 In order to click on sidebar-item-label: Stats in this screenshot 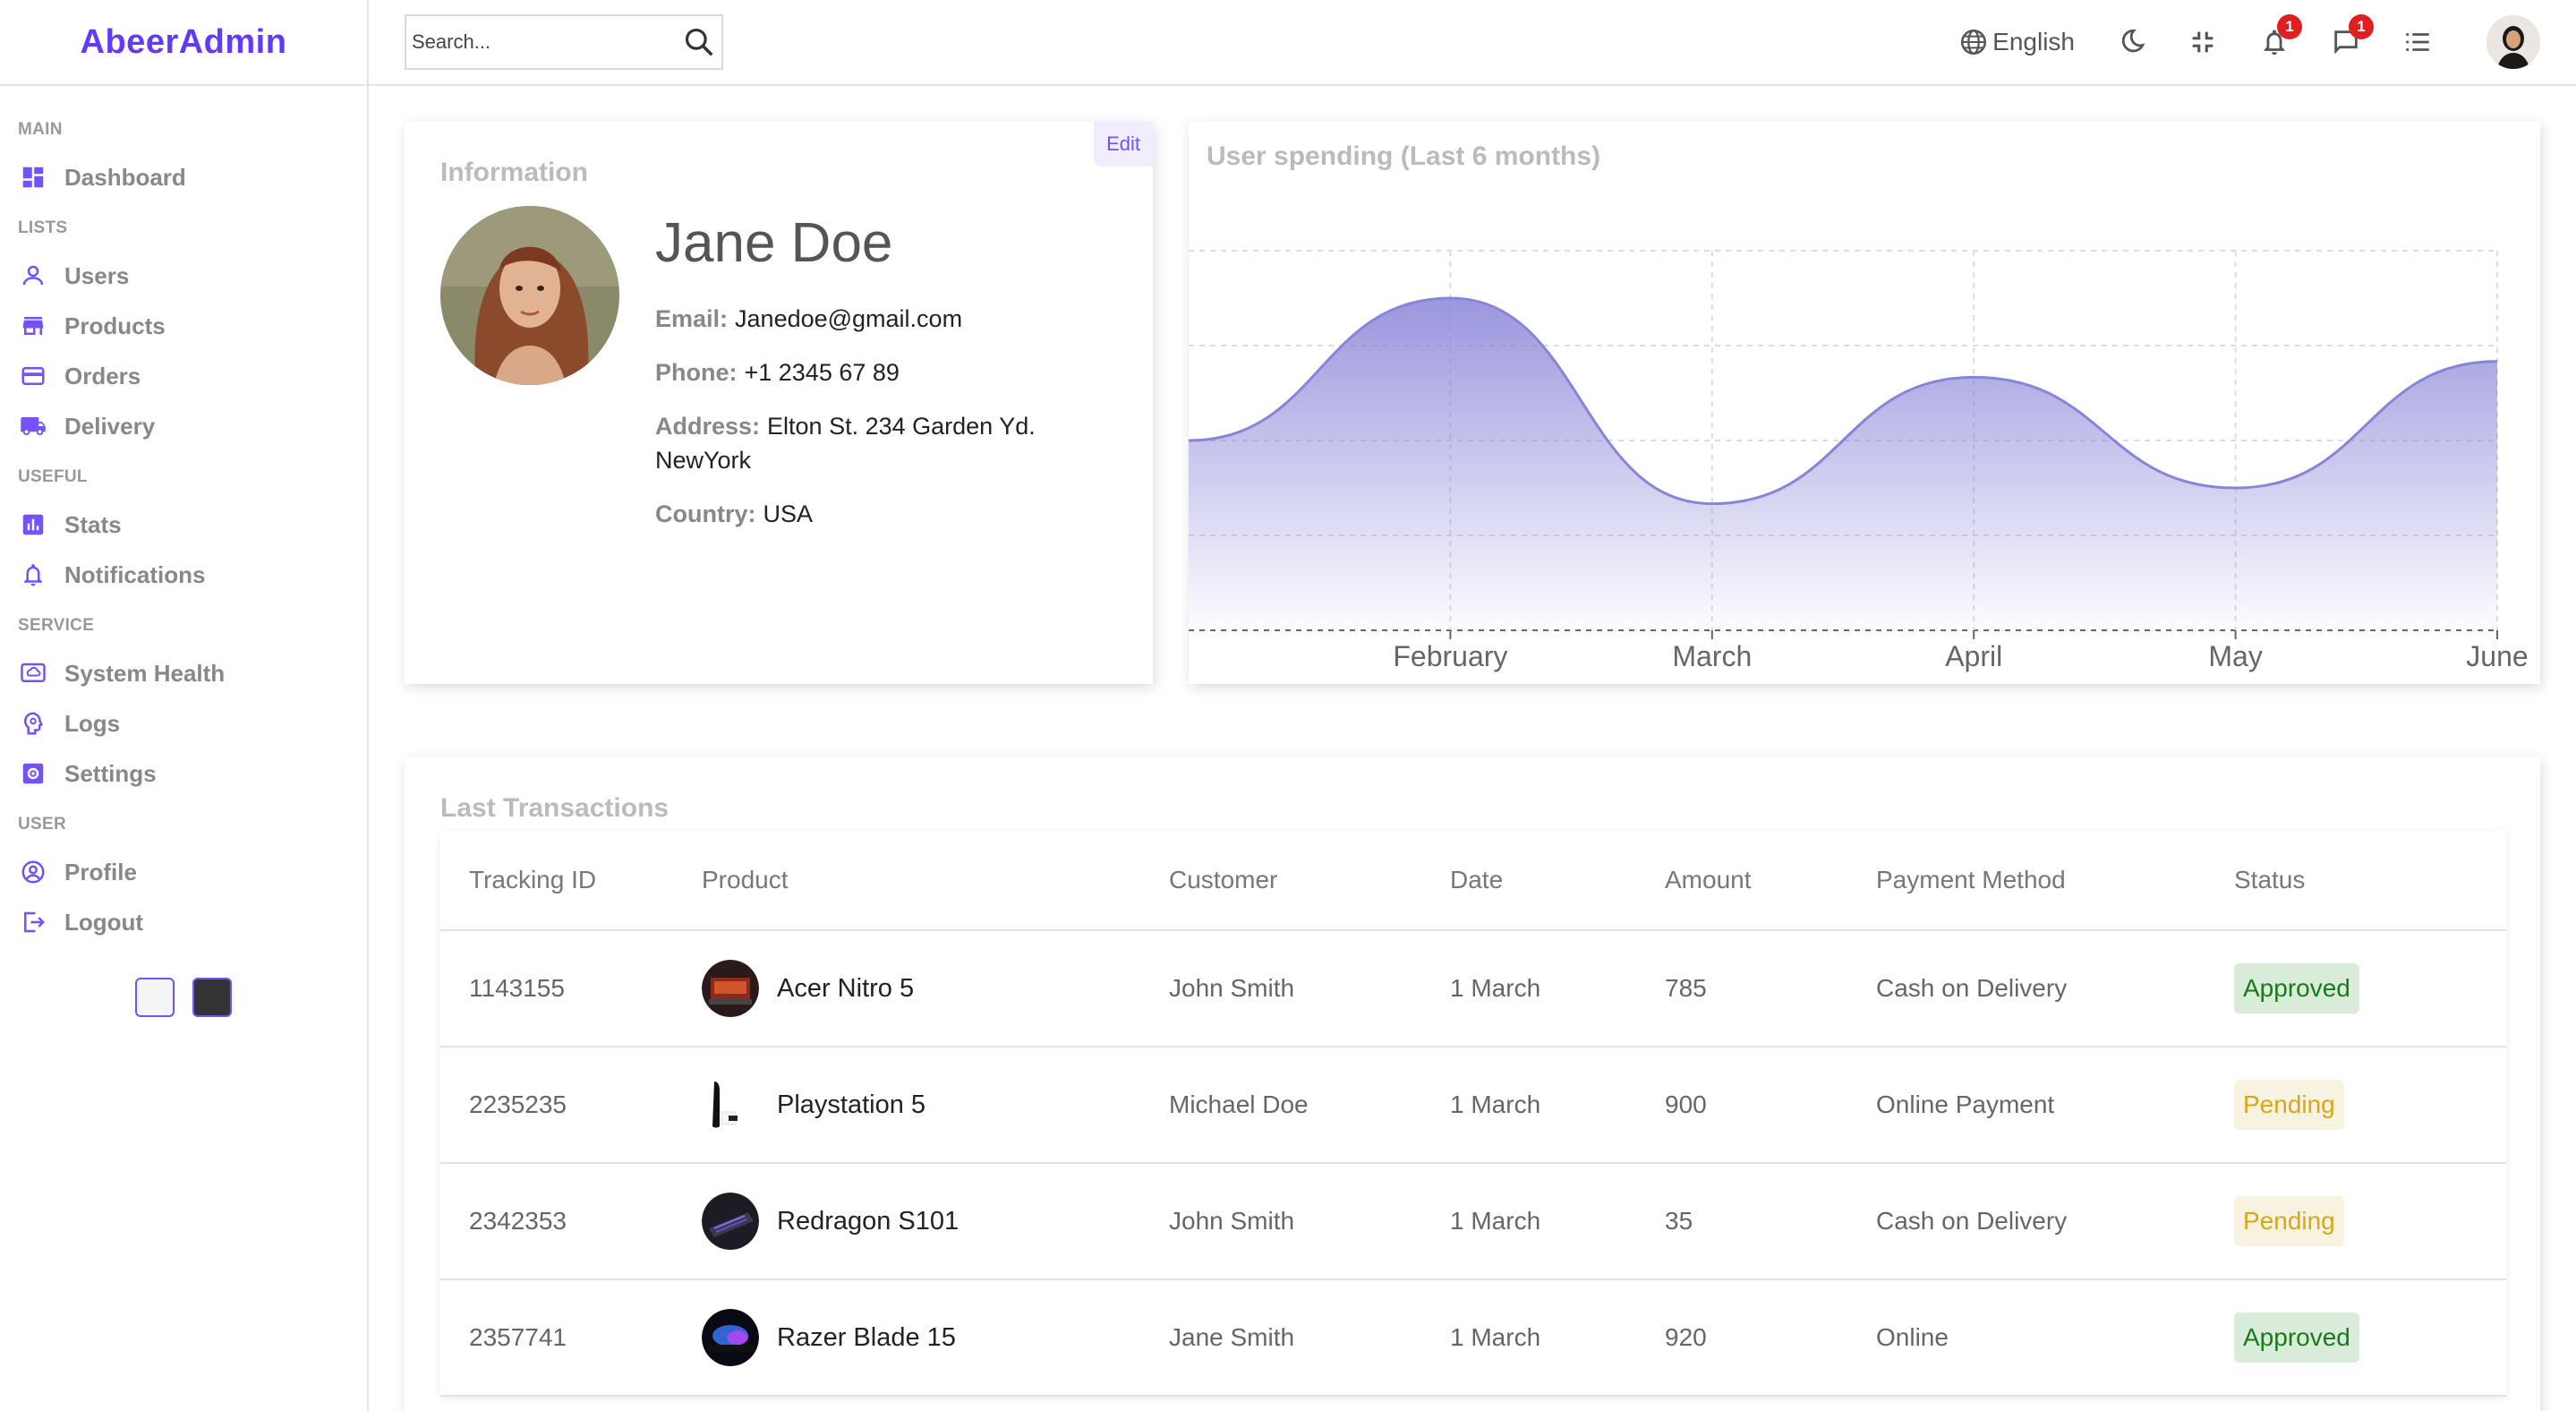, I will do `click(93, 524)`.